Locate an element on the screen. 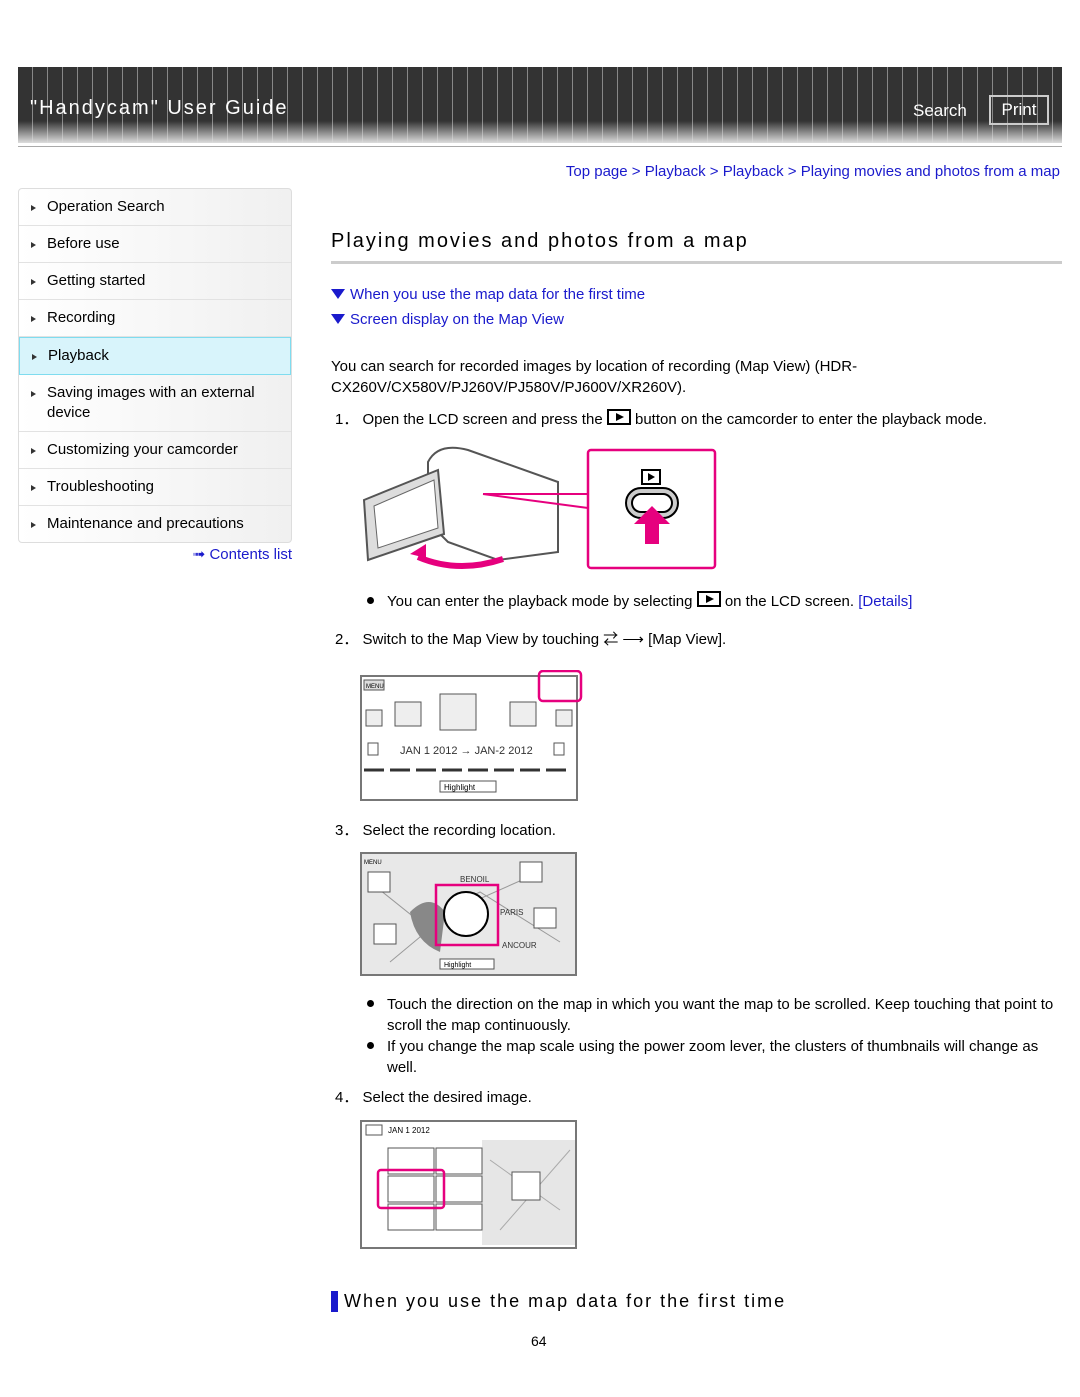  contents-list-label: Contents list is located at coordinates (250, 554).